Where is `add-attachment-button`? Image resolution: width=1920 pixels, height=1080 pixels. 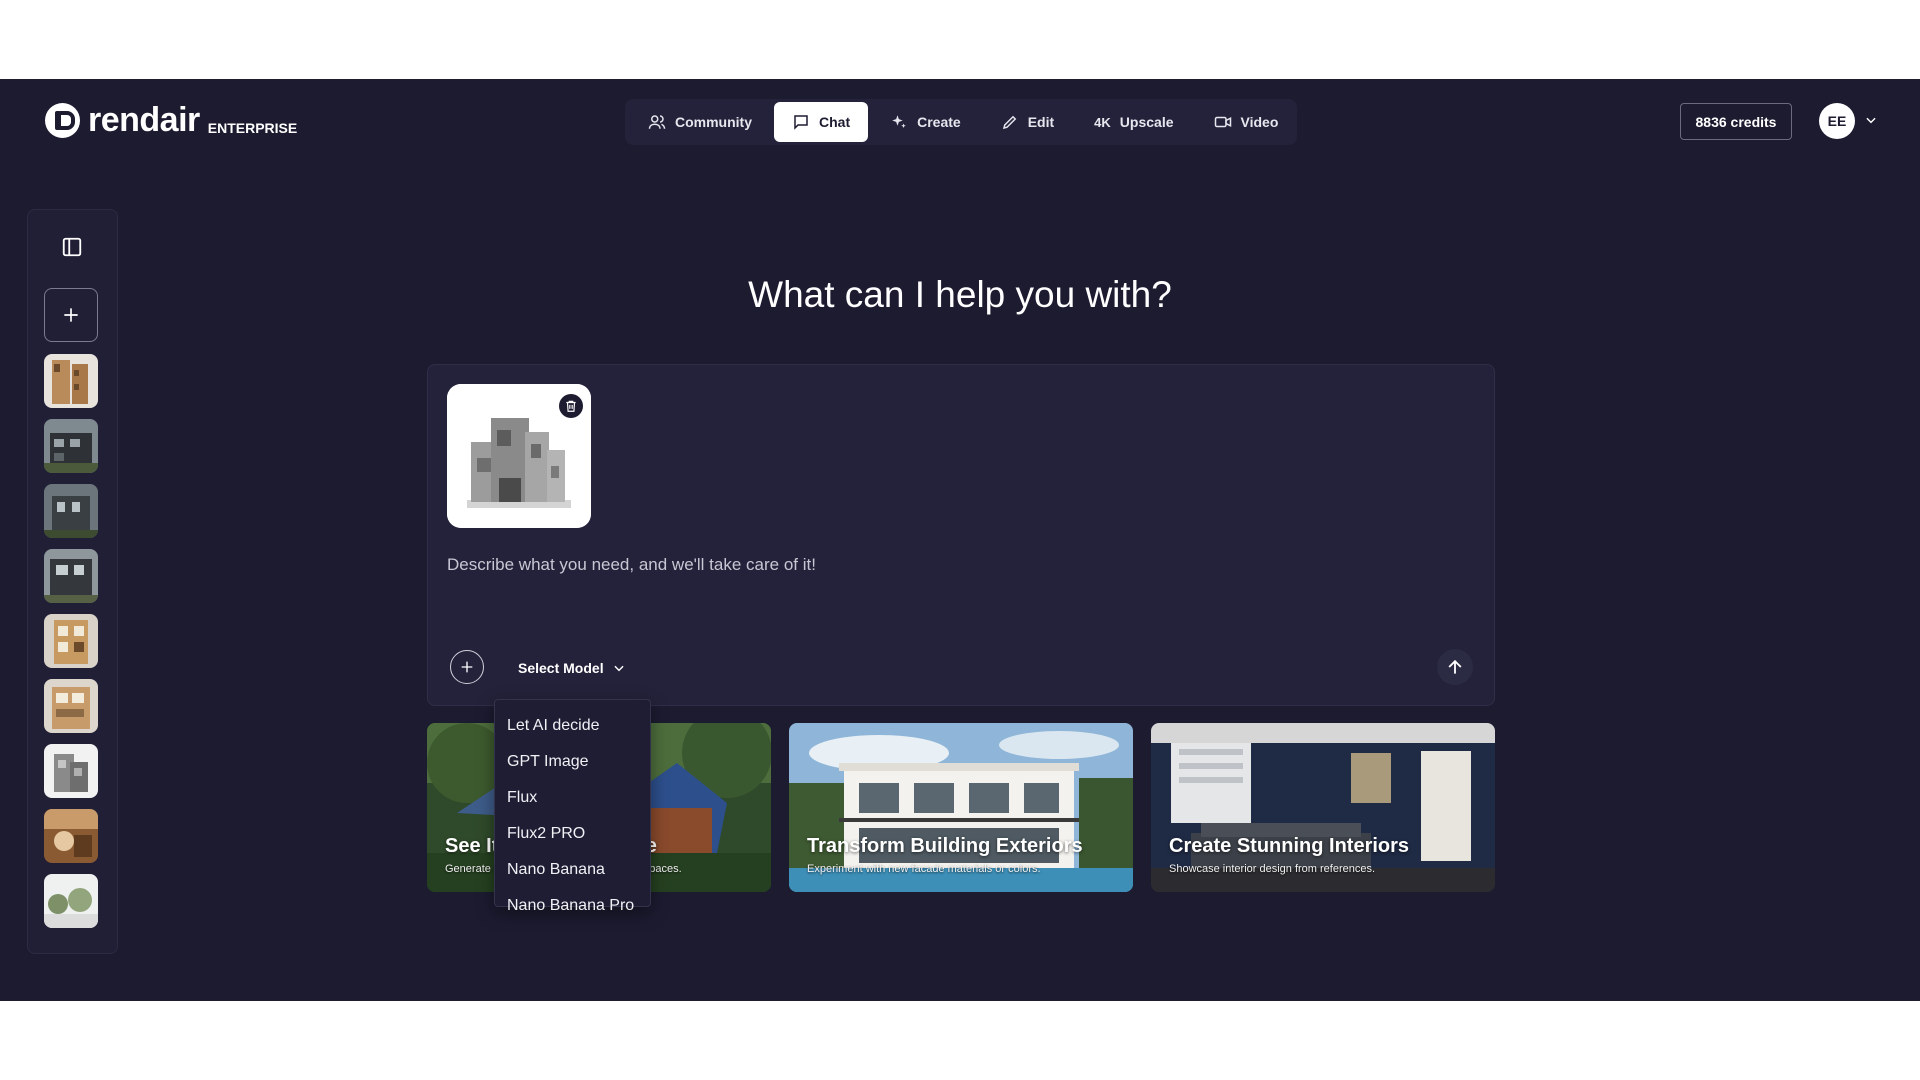
add-attachment-button is located at coordinates (467, 667).